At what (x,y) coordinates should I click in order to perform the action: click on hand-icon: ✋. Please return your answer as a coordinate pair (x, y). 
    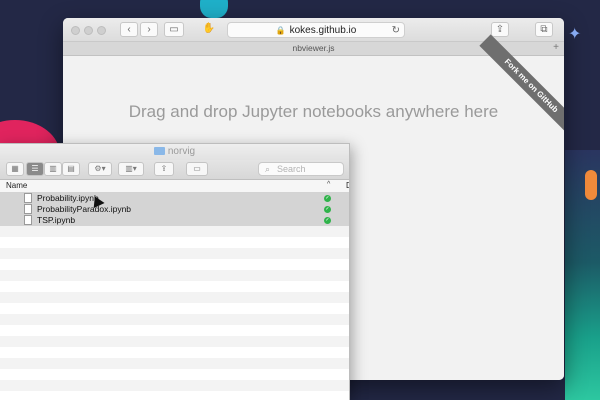
    Looking at the image, I should click on (209, 28).